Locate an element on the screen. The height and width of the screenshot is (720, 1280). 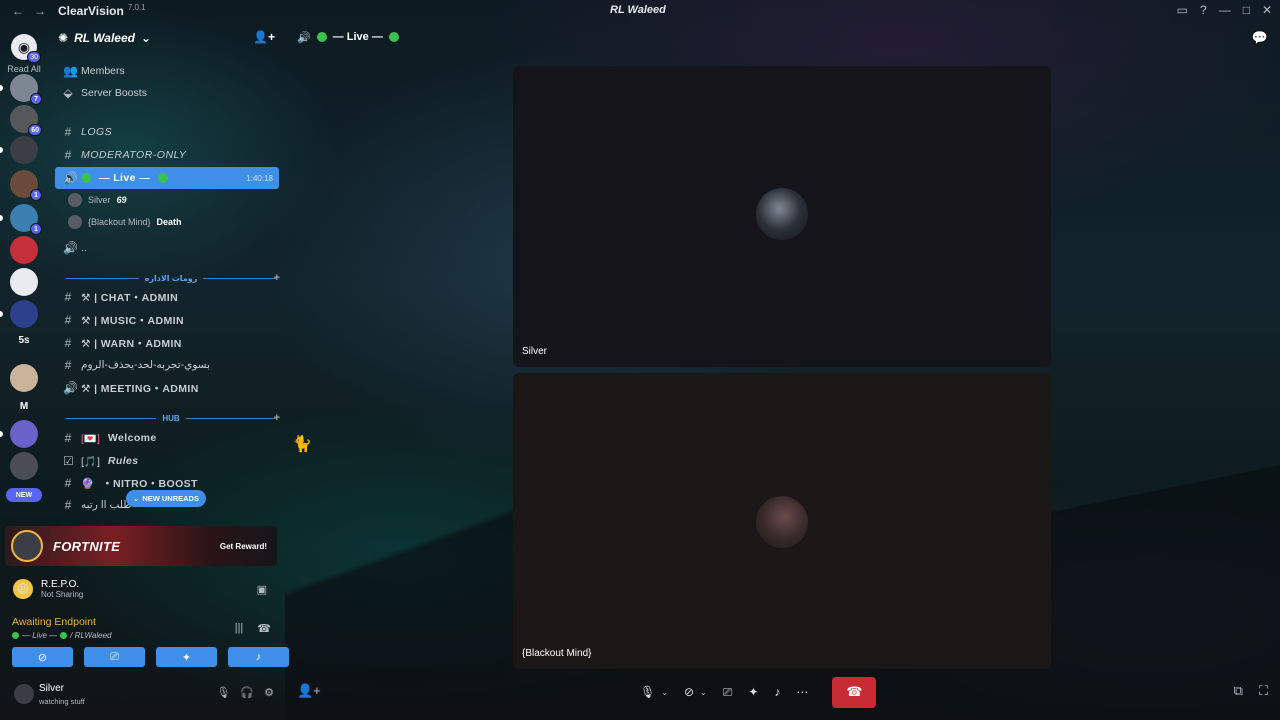
server-label: M is located at coordinates (24, 406).